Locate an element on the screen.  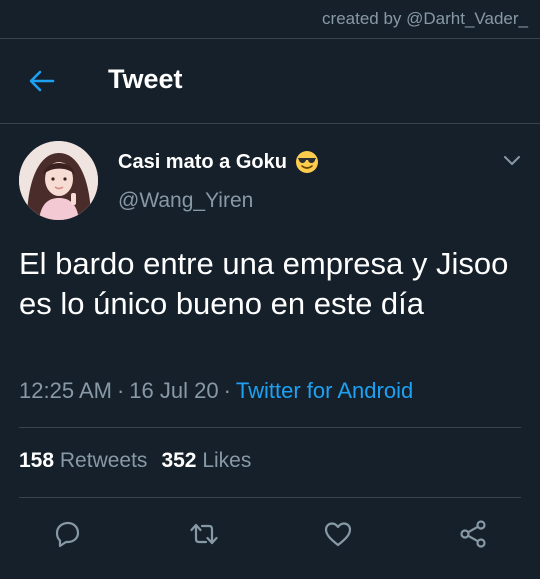
more-options-button is located at coordinates (512, 161).